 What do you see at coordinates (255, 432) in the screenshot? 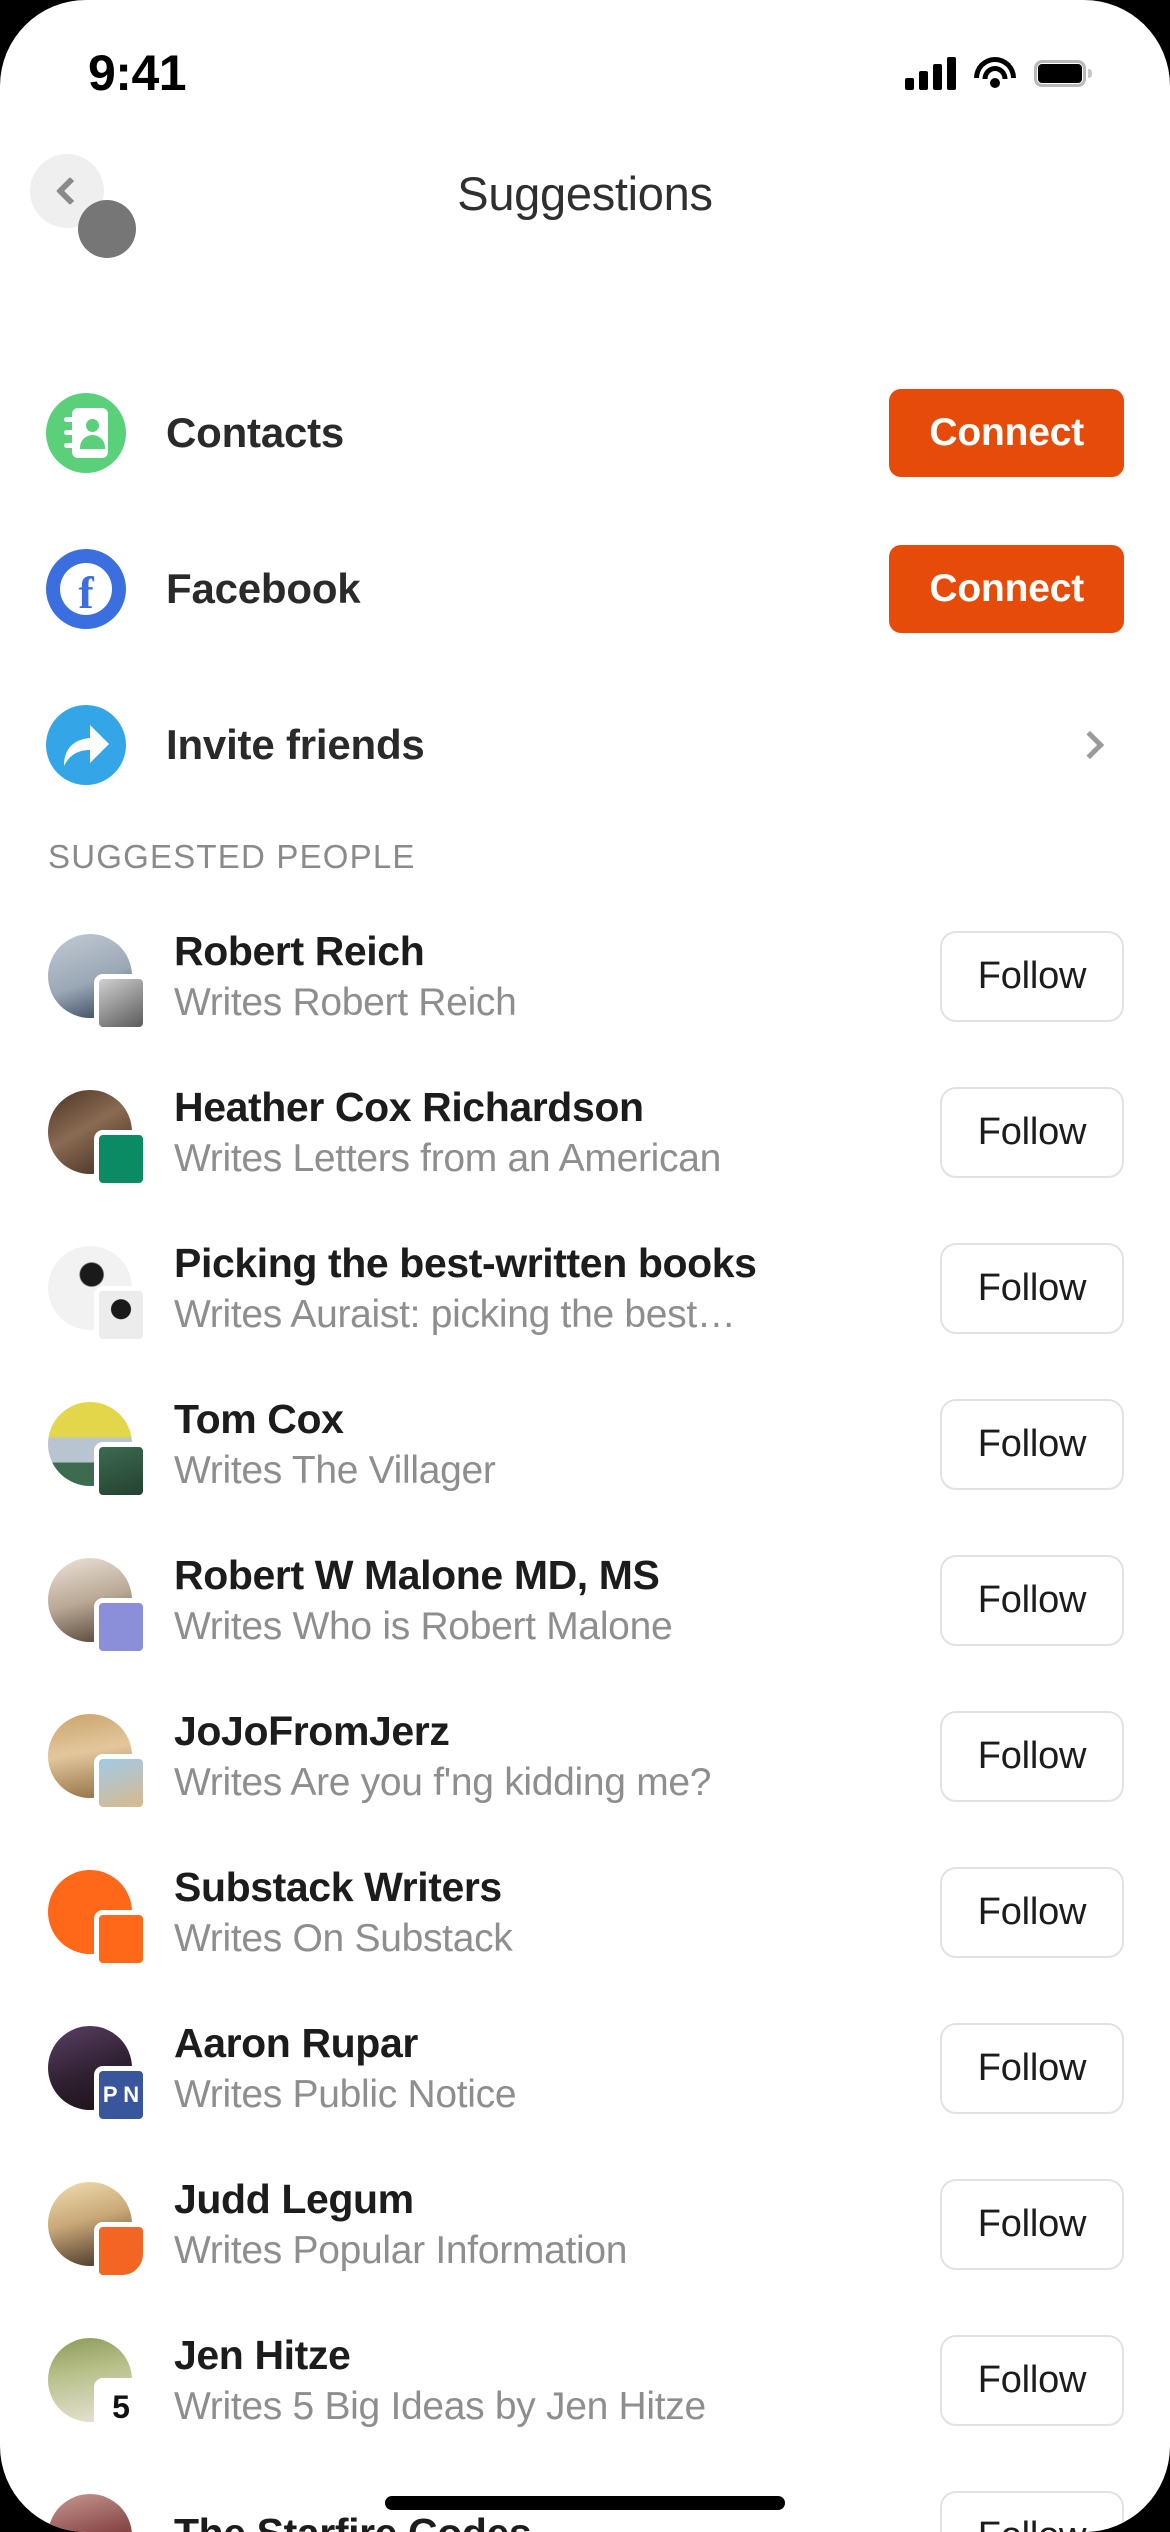
I see `connect-row-label: Contacts` at bounding box center [255, 432].